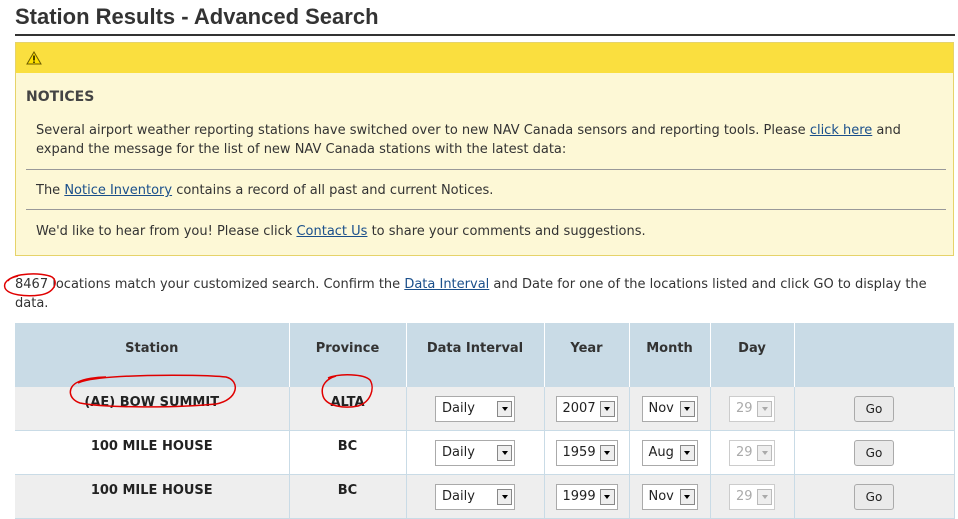  Describe the element at coordinates (752, 355) in the screenshot. I see `column-header-day: Day` at that location.